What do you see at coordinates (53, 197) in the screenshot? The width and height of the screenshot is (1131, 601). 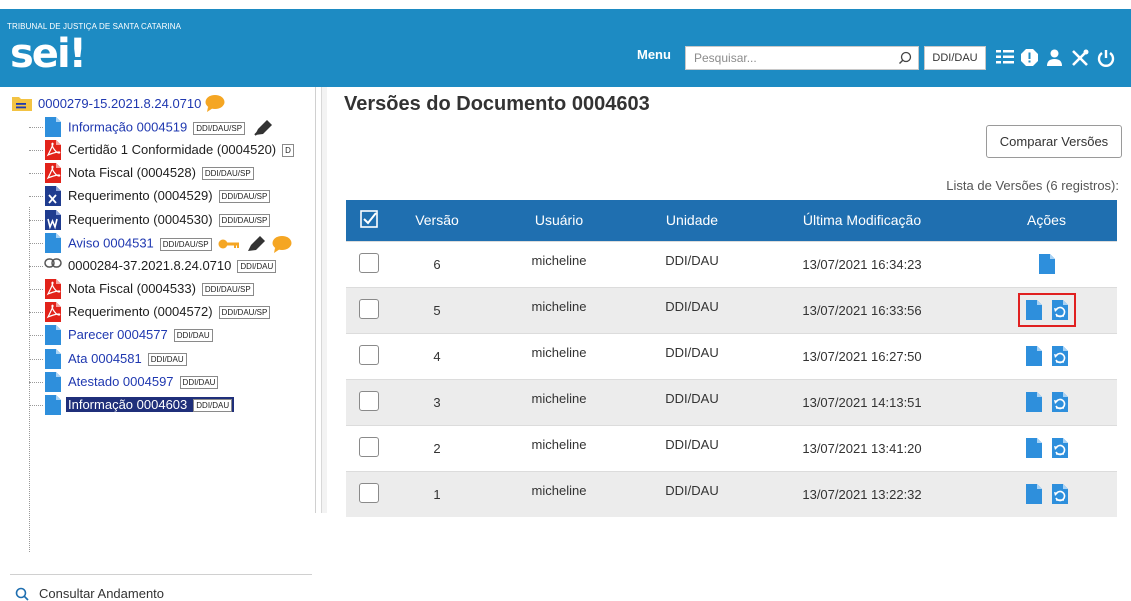 I see `excel-icon` at bounding box center [53, 197].